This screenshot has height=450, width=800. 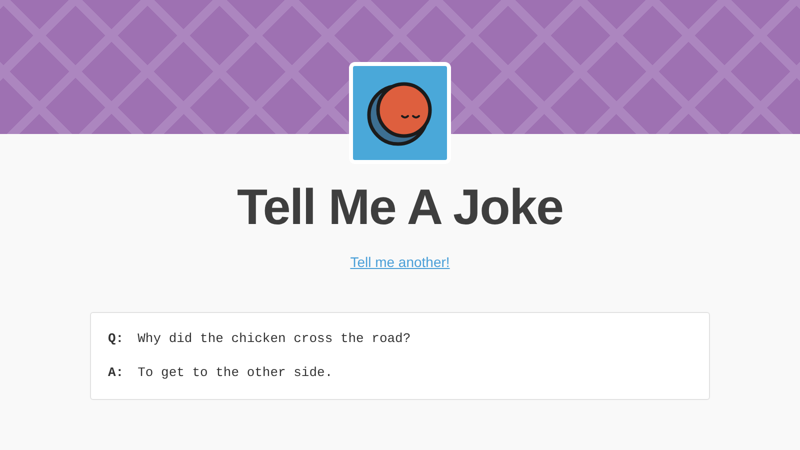 What do you see at coordinates (400, 207) in the screenshot?
I see `page-title: Tell Me A Joke` at bounding box center [400, 207].